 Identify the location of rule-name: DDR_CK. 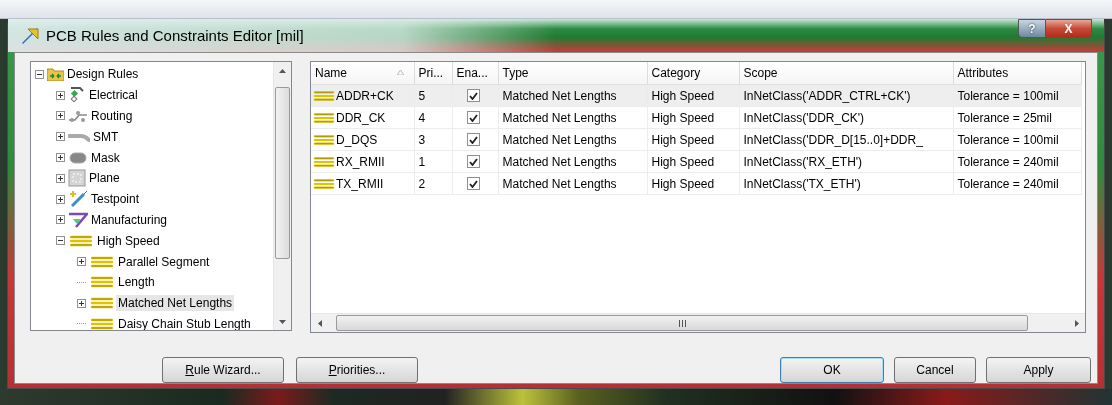
(361, 117).